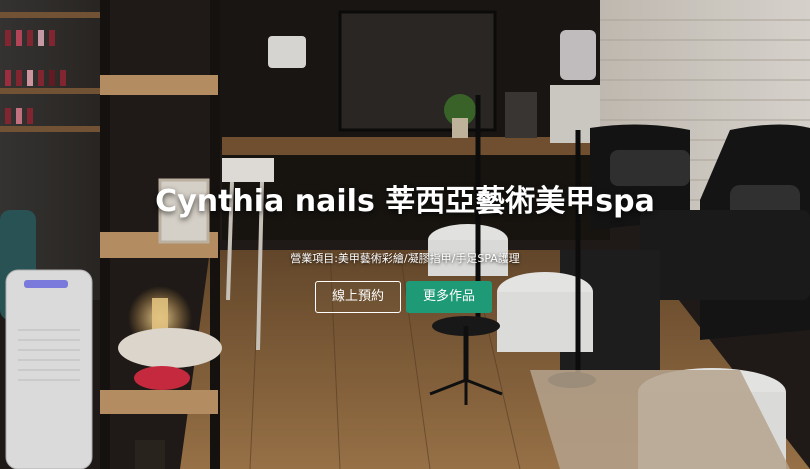  What do you see at coordinates (405, 201) in the screenshot?
I see `hero-title: Cynthia nails 莘西亞藝術美甲spa` at bounding box center [405, 201].